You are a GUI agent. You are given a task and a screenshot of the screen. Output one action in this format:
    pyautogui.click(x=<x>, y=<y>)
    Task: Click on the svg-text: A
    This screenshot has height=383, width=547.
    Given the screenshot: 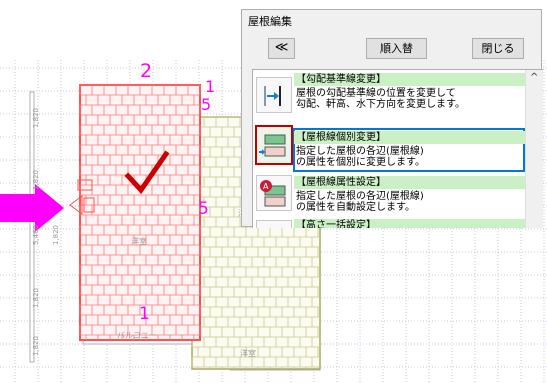 What is the action you would take?
    pyautogui.click(x=266, y=186)
    